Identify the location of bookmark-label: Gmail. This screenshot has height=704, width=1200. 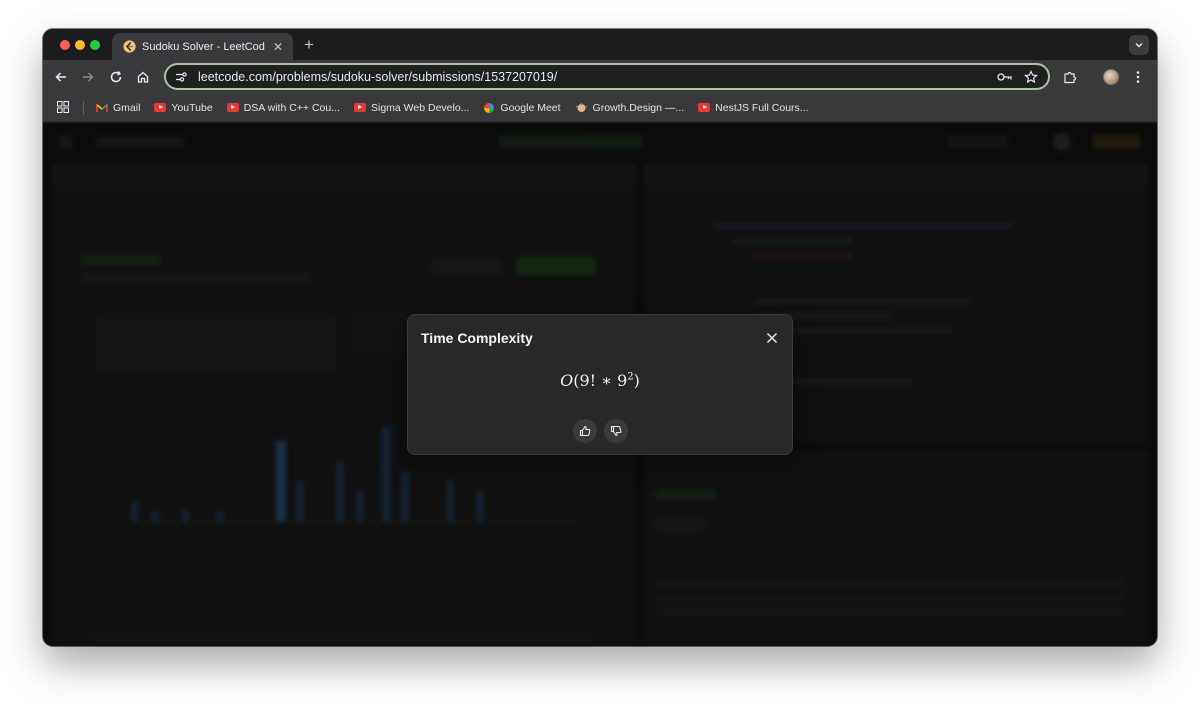
(127, 107).